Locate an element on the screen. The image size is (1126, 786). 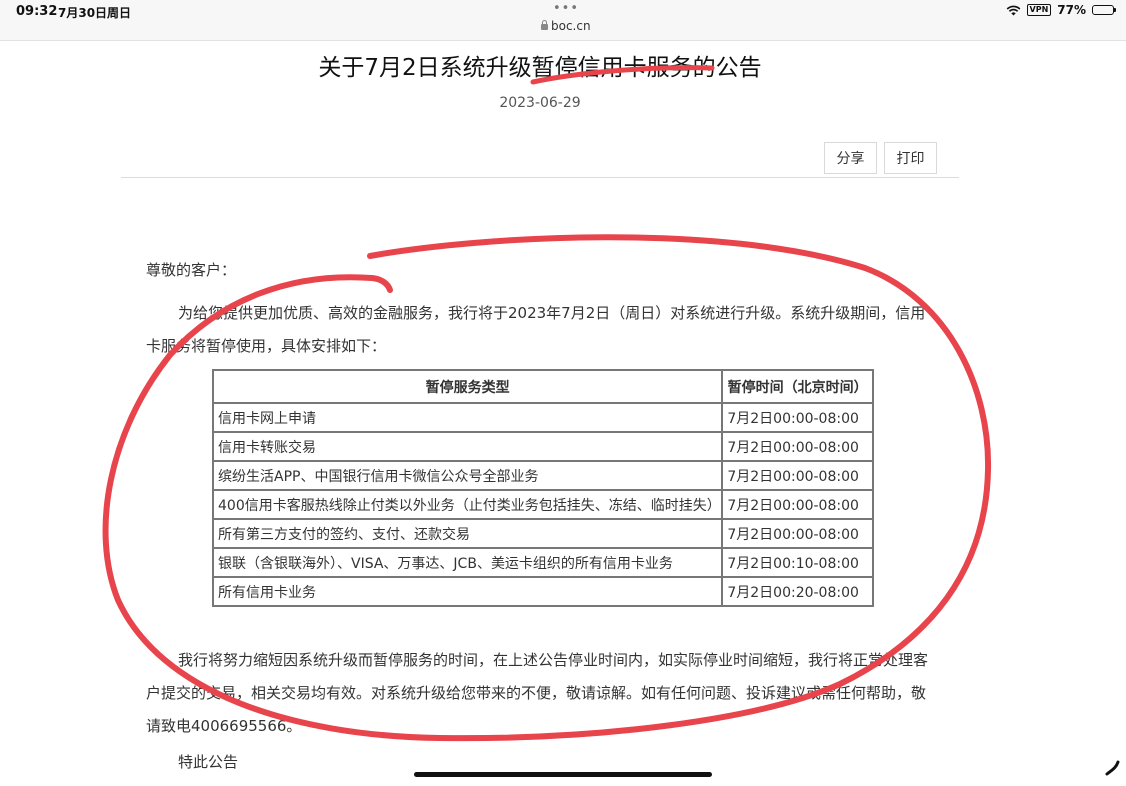
table-row: 信用卡转账交易 7月2日00:00-08:00 is located at coordinates (542, 446).